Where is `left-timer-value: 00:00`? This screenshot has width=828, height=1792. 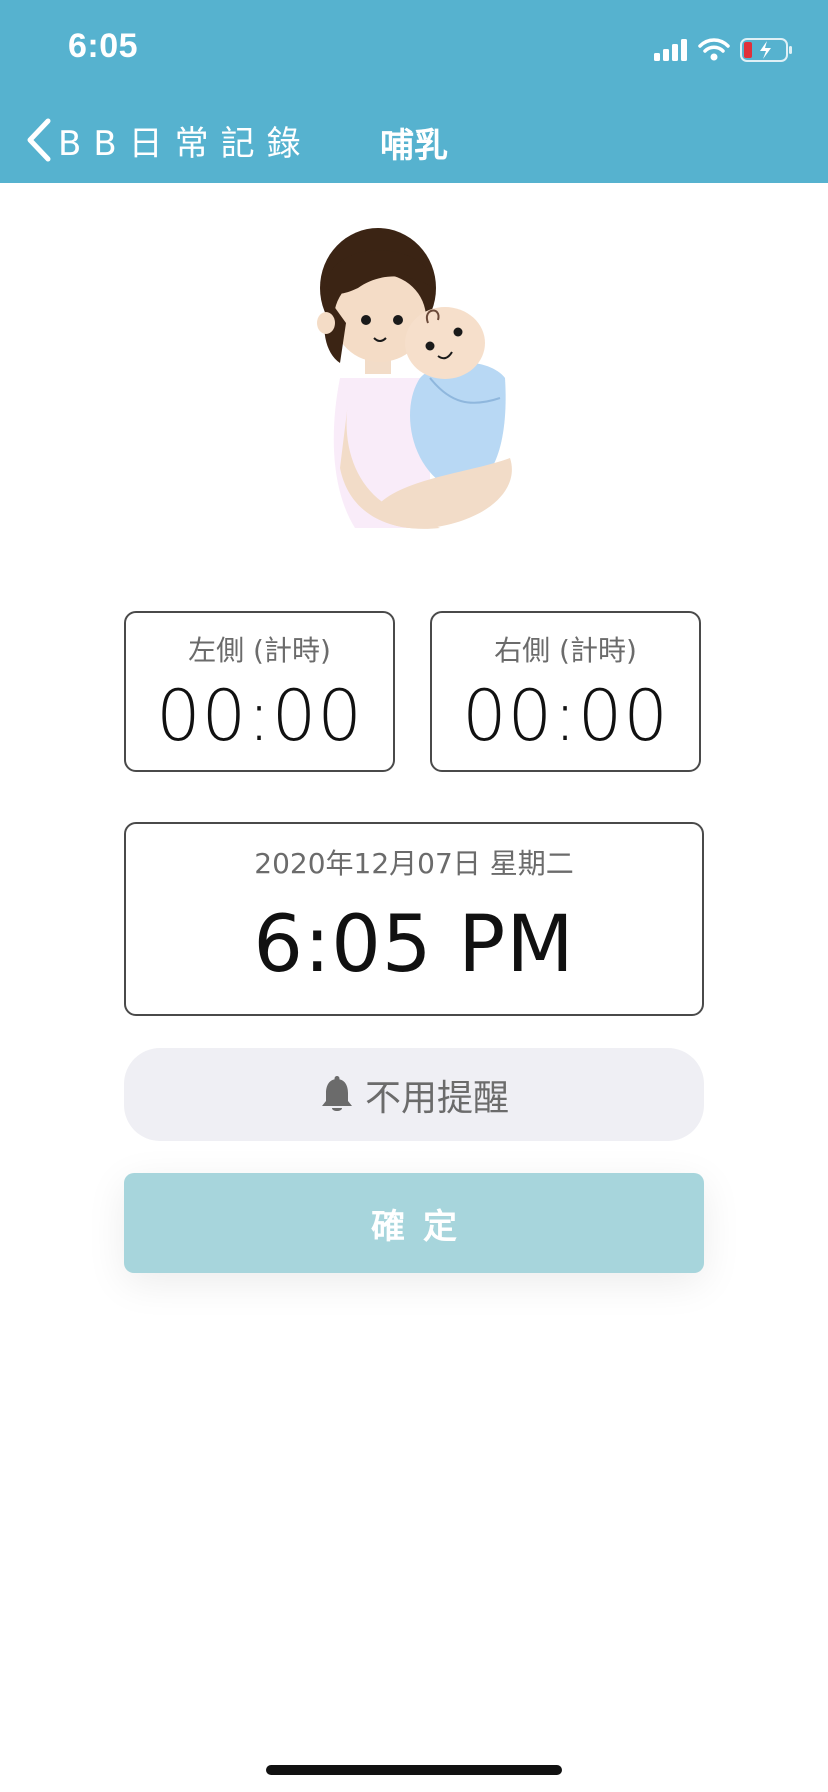
left-timer-value: 00:00 is located at coordinates (259, 716).